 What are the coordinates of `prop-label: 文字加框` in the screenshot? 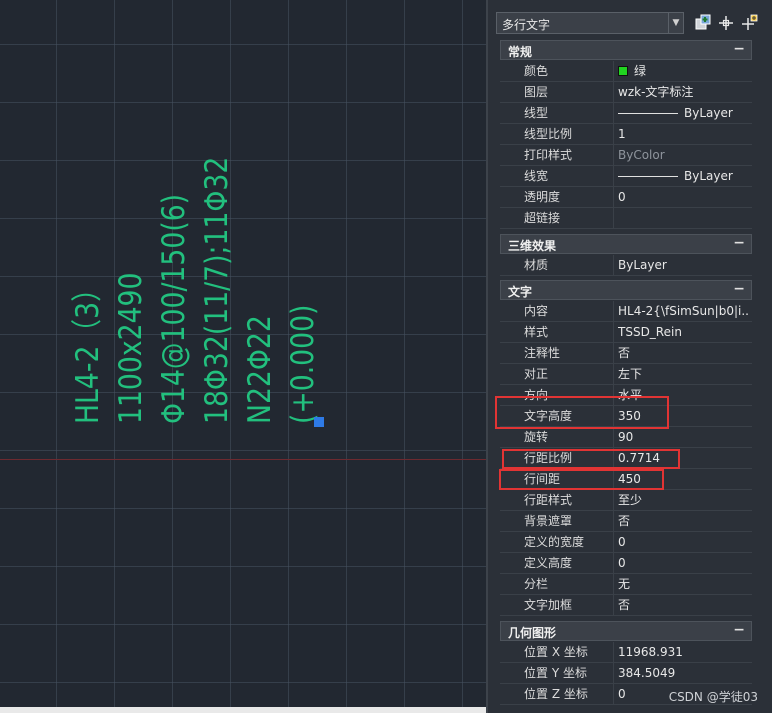 It's located at (563, 605).